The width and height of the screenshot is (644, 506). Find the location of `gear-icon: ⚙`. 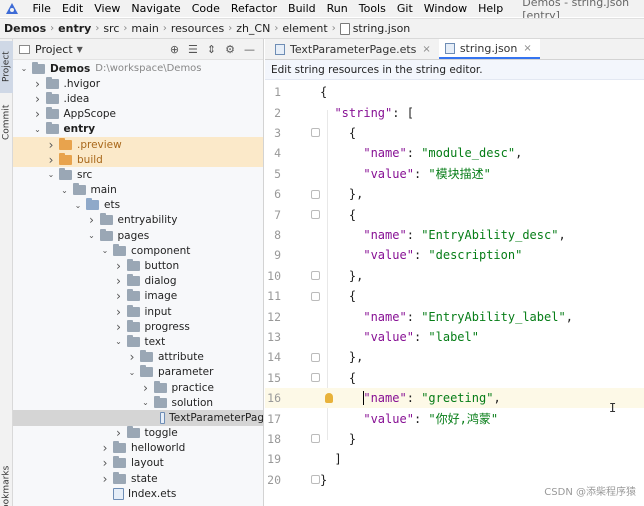

gear-icon: ⚙ is located at coordinates (230, 49).